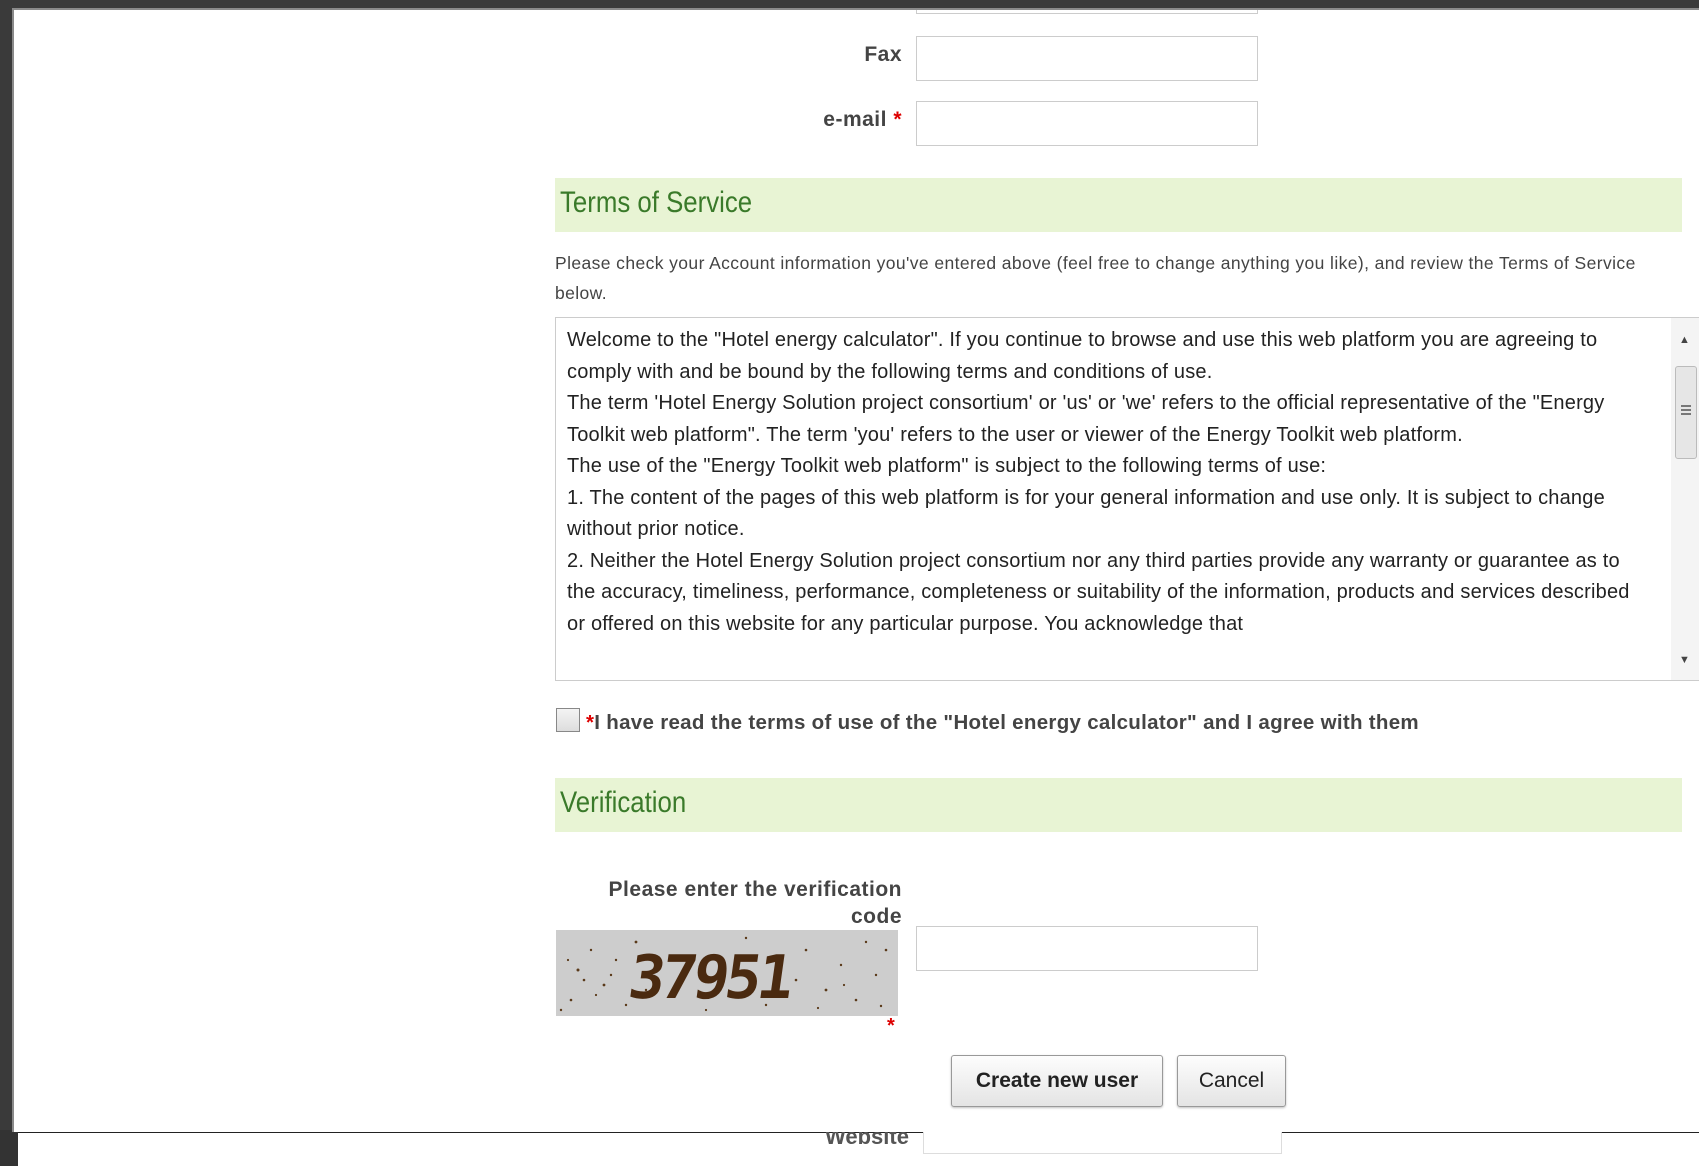 The image size is (1699, 1169). I want to click on email-input, so click(1087, 123).